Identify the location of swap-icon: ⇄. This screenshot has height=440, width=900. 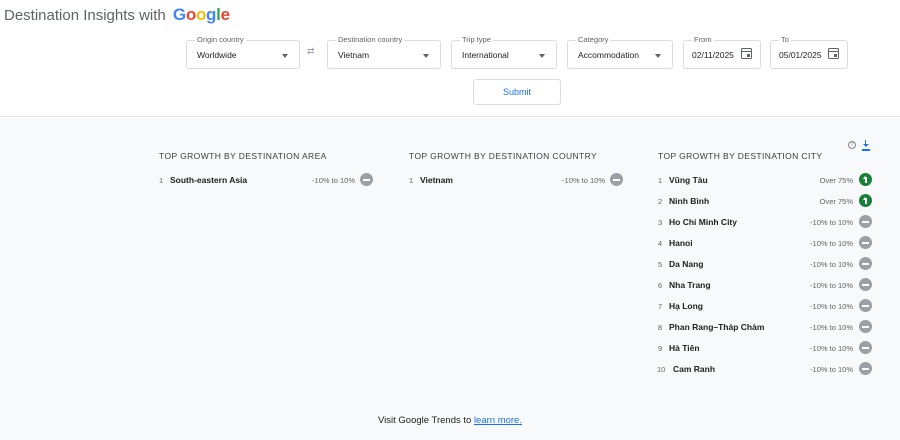
(311, 51).